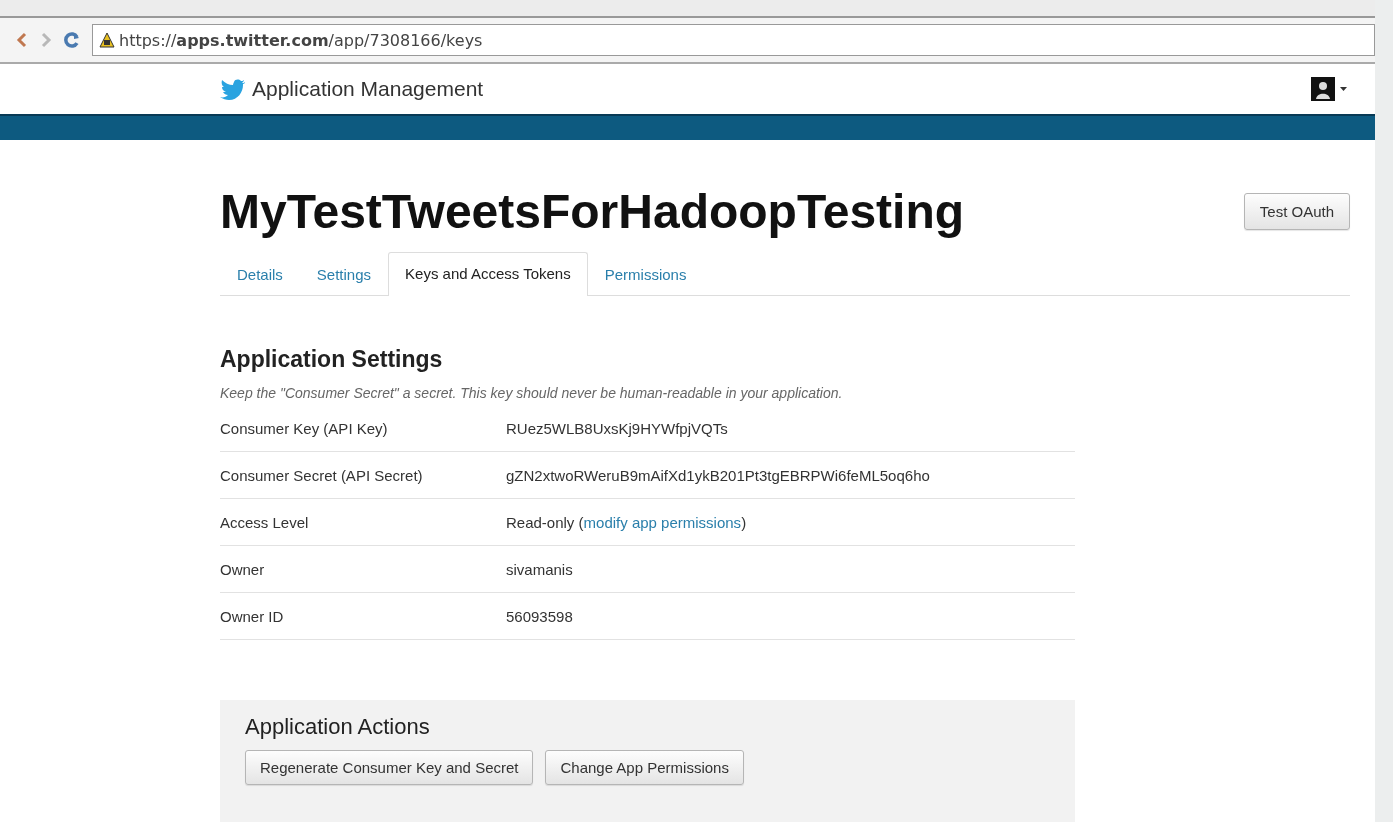  What do you see at coordinates (539, 616) in the screenshot?
I see `setting-value: 56093598` at bounding box center [539, 616].